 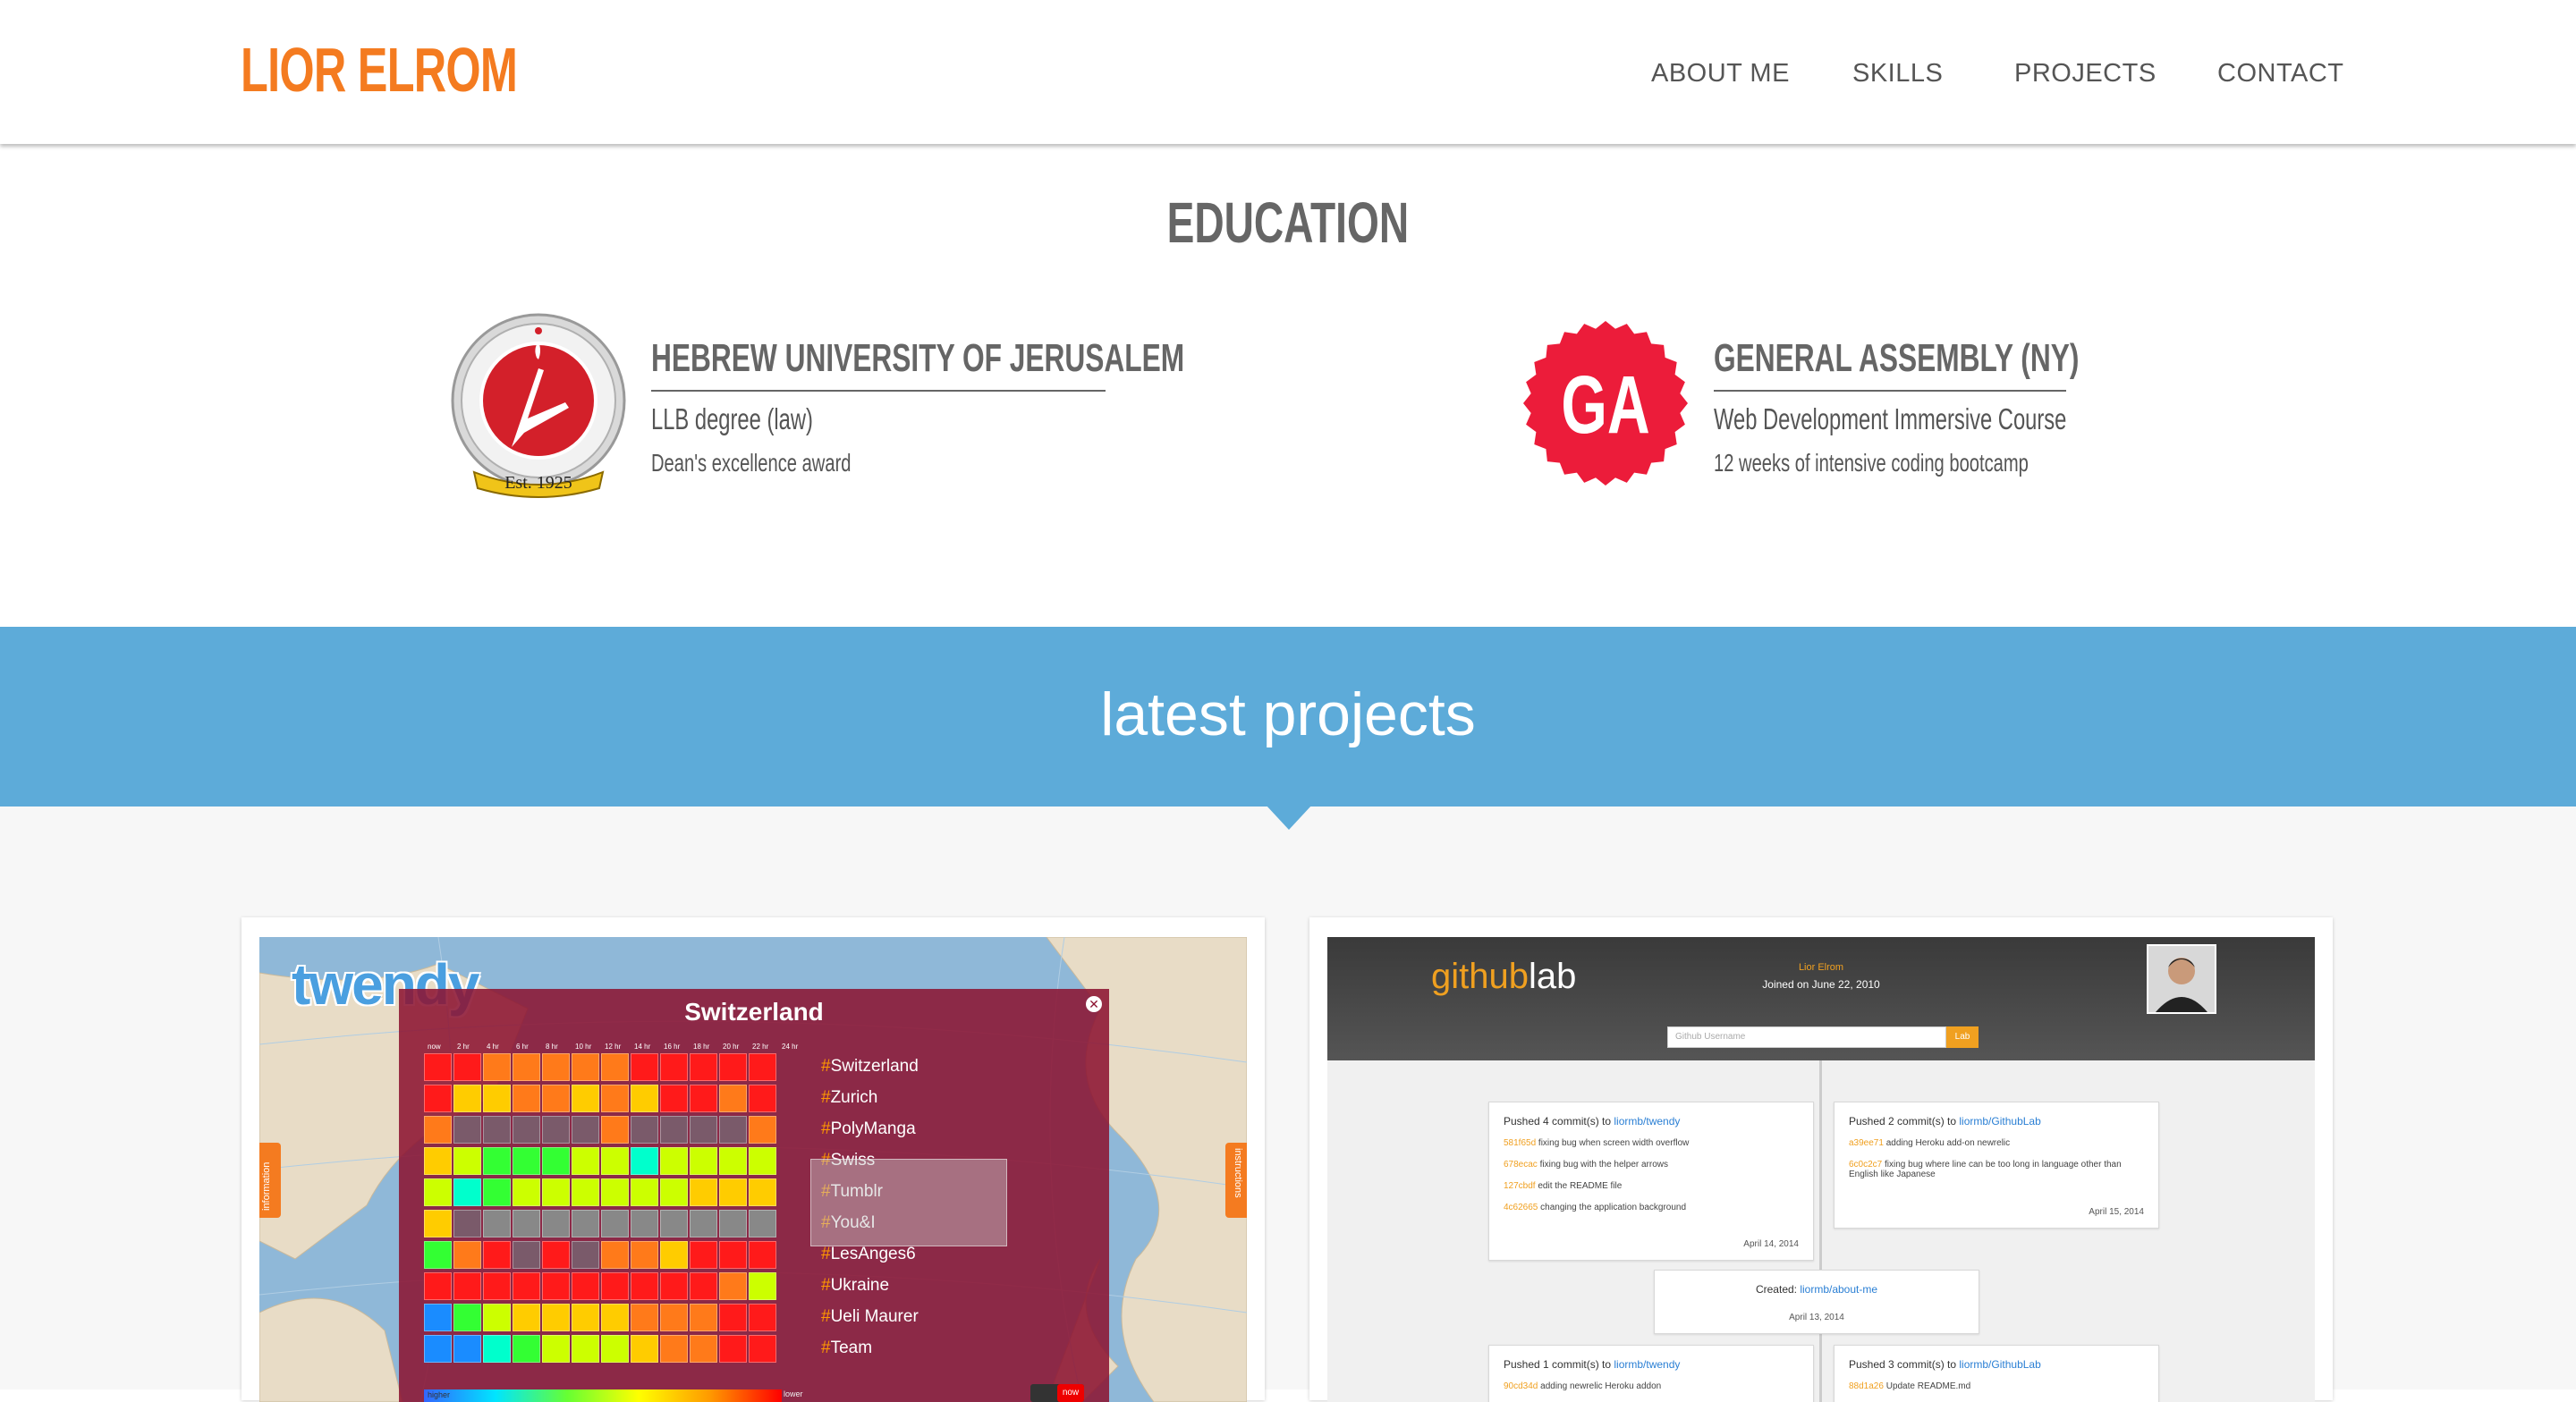 I want to click on event-title: Pushed 4 commit(s) to liormb/twendy, so click(x=1592, y=1121).